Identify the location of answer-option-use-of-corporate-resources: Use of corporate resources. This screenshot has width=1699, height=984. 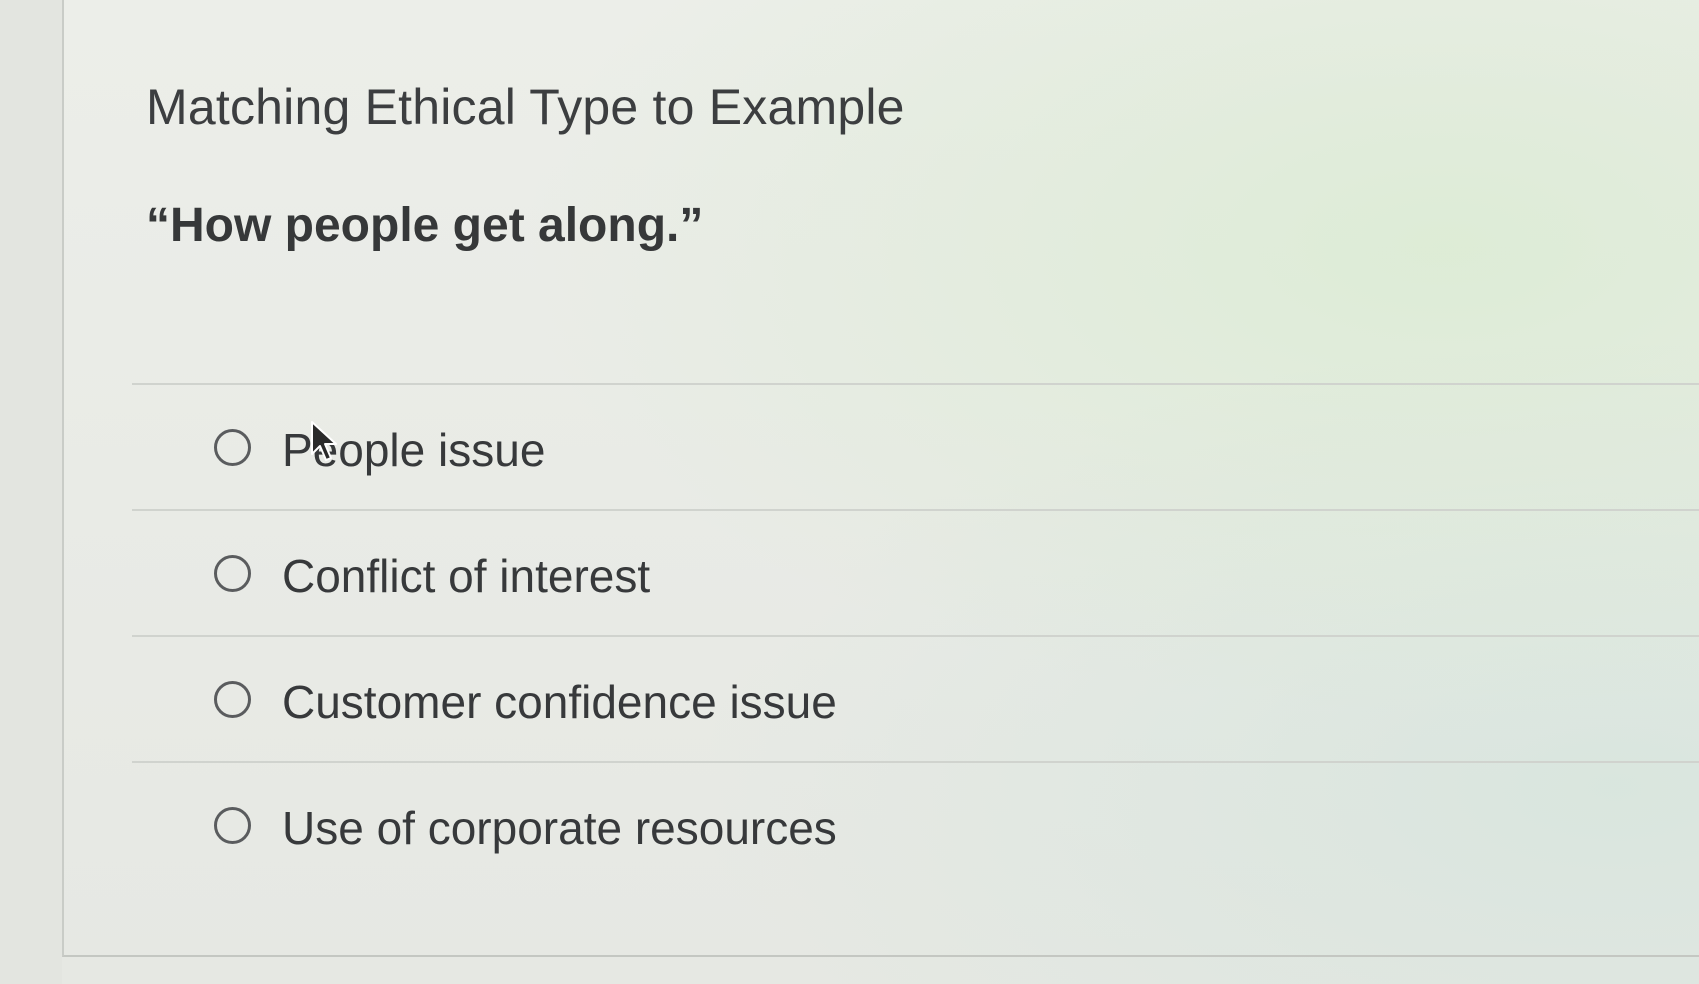
(915, 821).